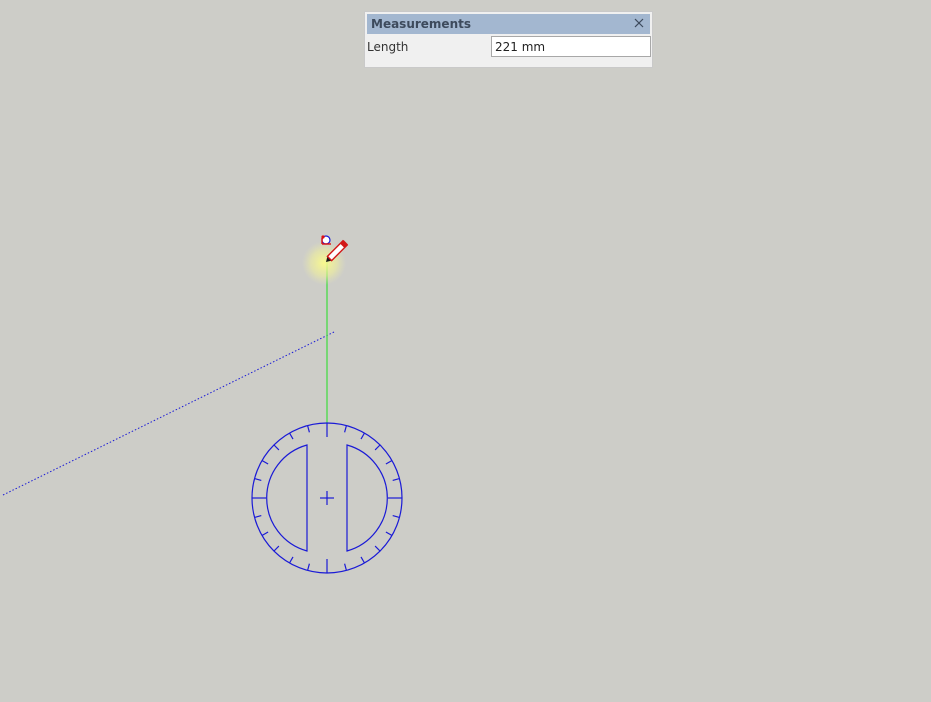 The image size is (931, 702). What do you see at coordinates (168, 413) in the screenshot?
I see `blue-axis-line` at bounding box center [168, 413].